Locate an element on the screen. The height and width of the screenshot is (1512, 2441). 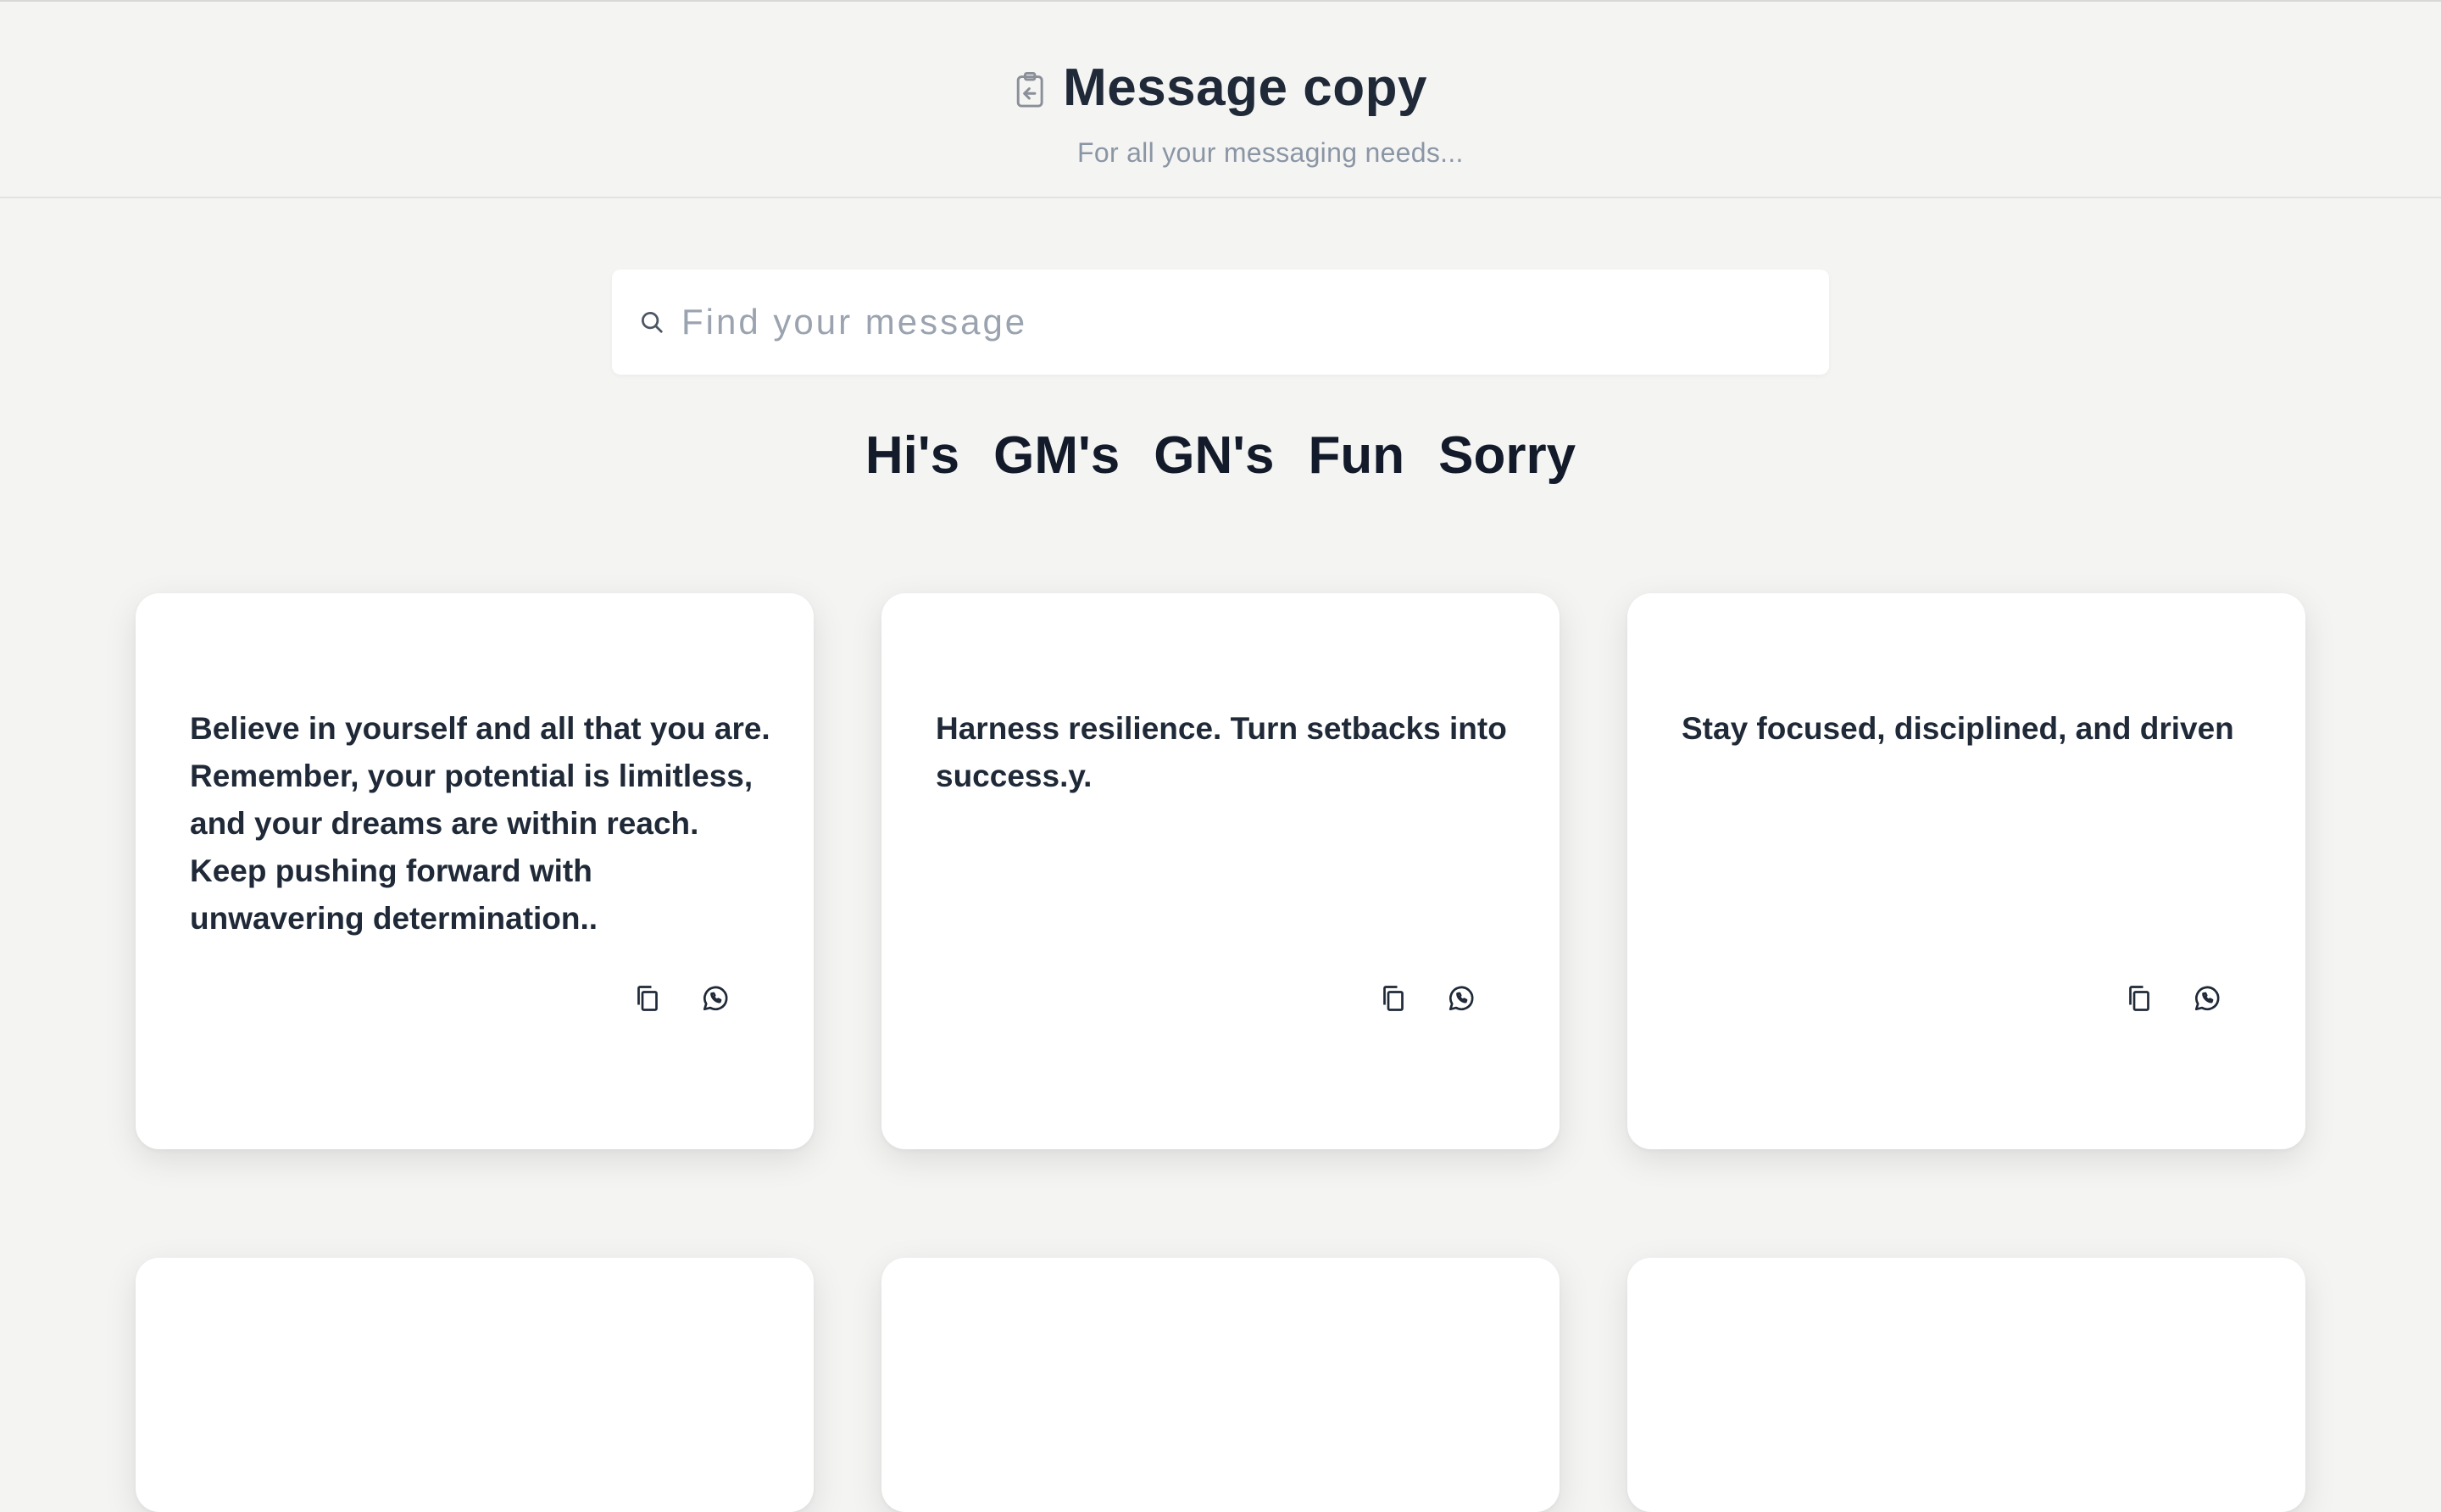
search-input is located at coordinates (1233, 322).